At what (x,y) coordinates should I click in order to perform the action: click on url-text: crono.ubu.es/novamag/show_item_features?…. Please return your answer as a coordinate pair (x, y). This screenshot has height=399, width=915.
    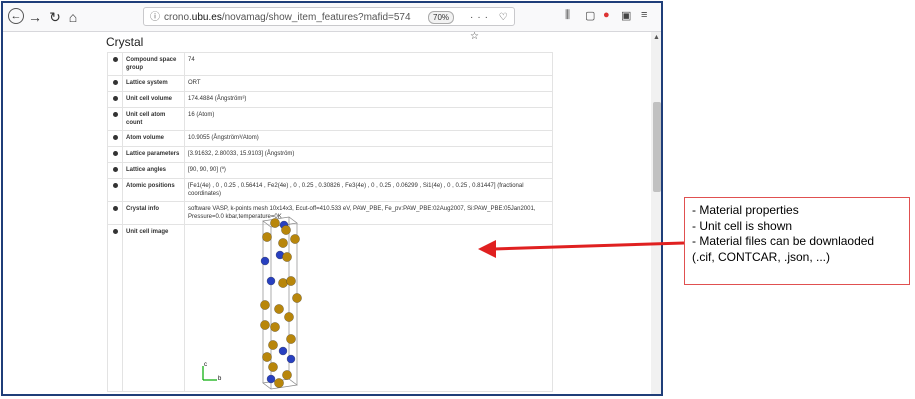
    Looking at the image, I should click on (287, 17).